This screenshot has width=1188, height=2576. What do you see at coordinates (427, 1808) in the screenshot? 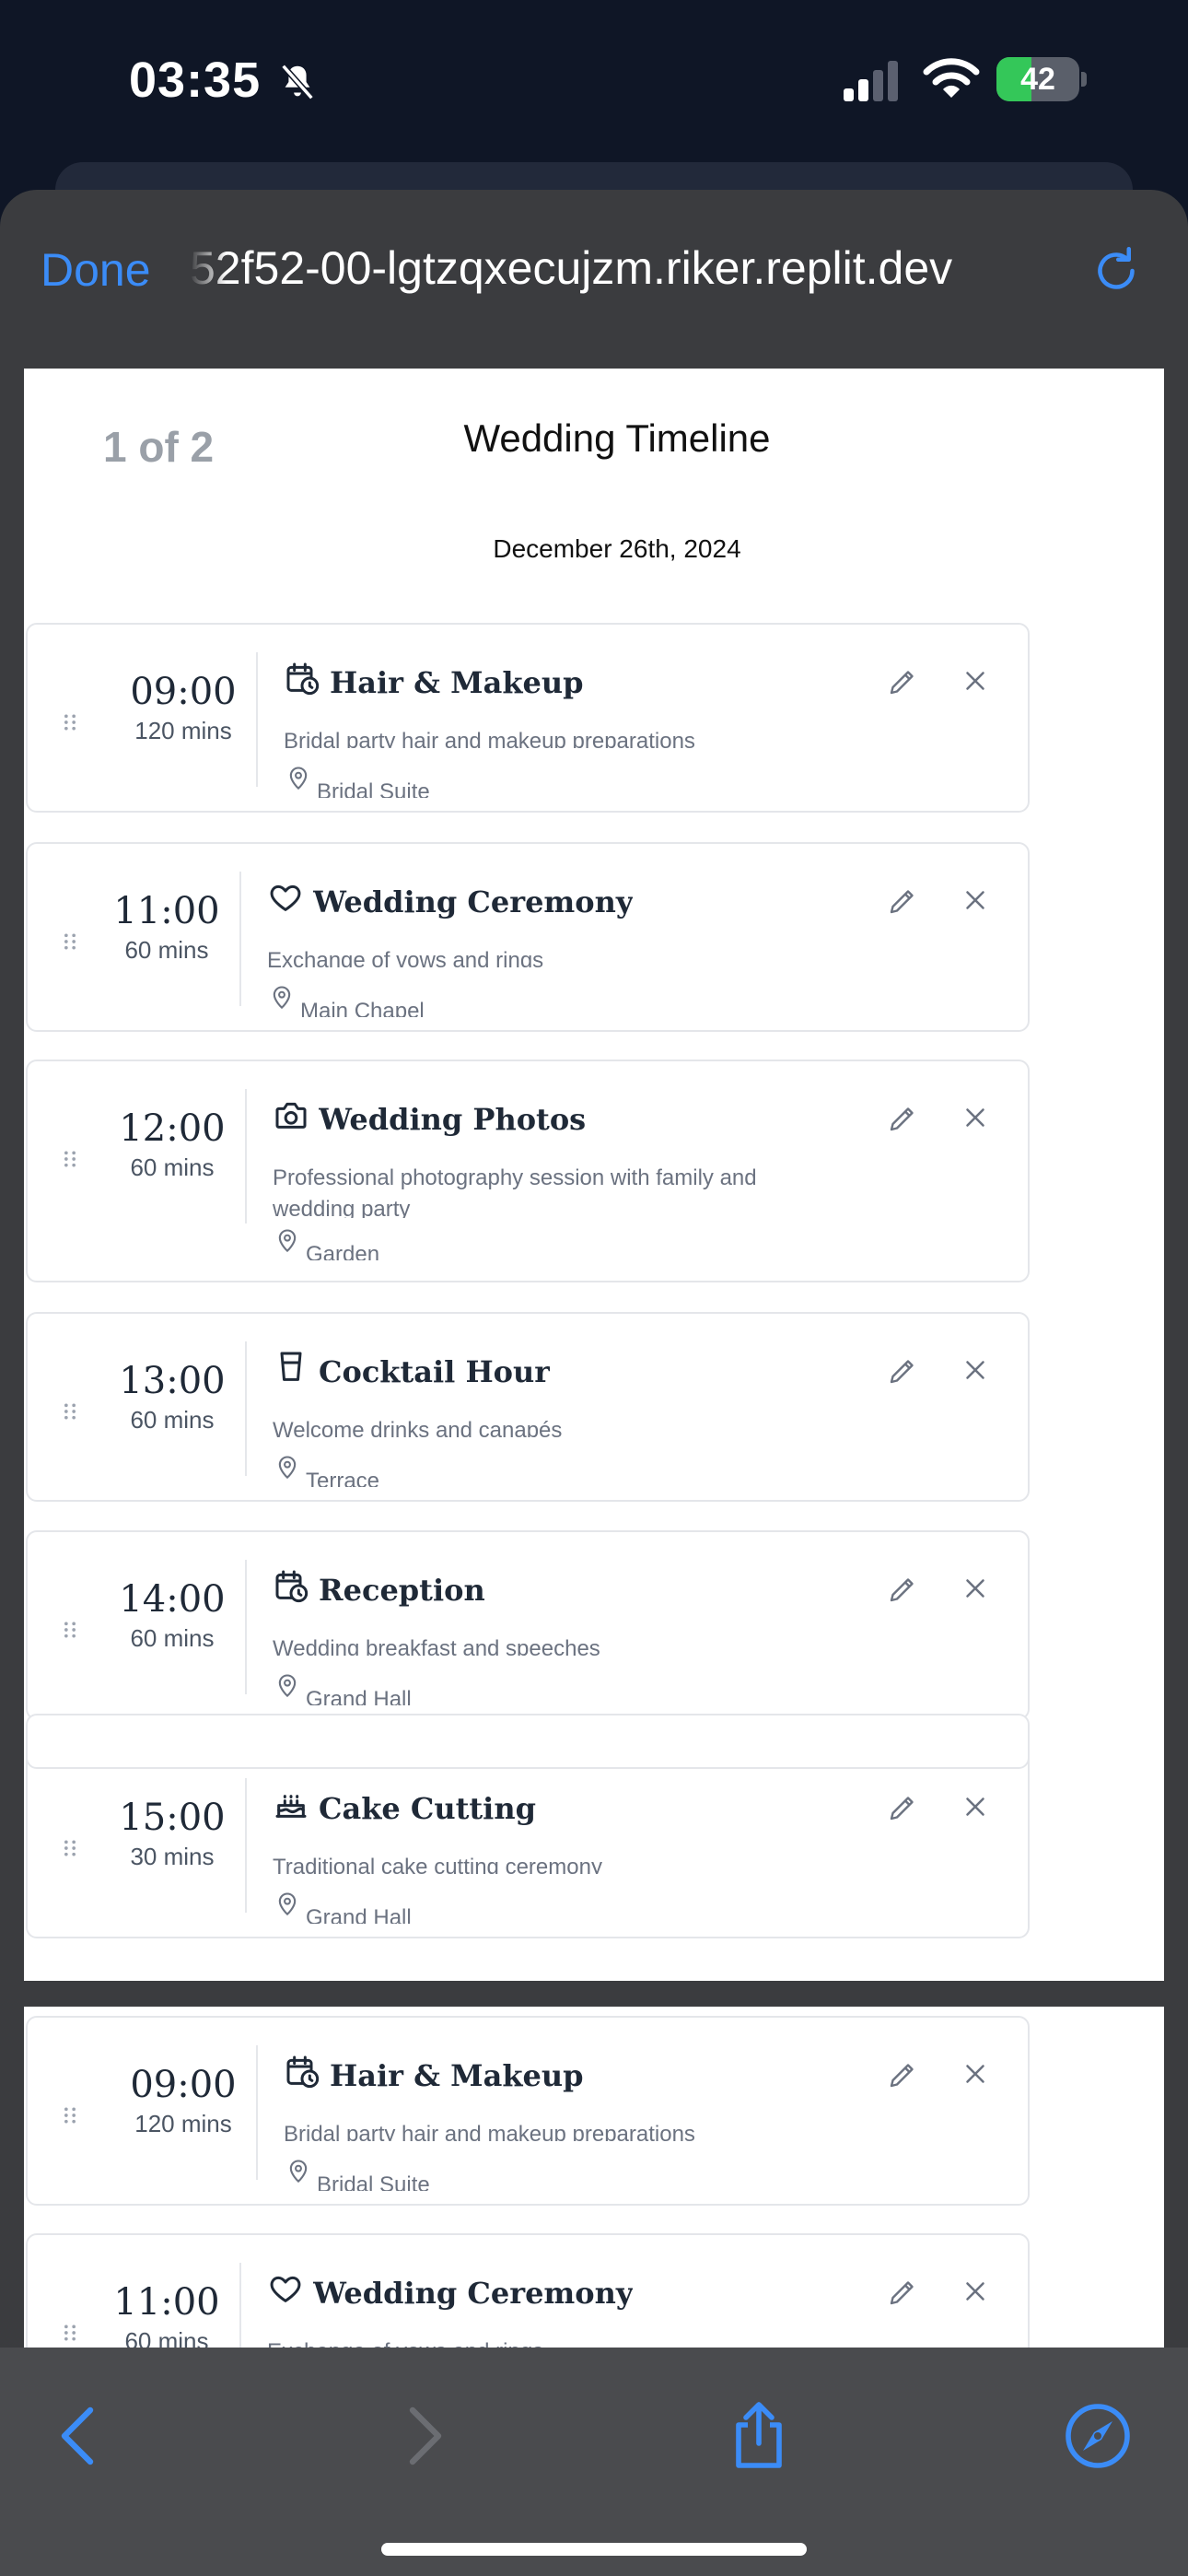
I see `event-title: Cake Cutting` at bounding box center [427, 1808].